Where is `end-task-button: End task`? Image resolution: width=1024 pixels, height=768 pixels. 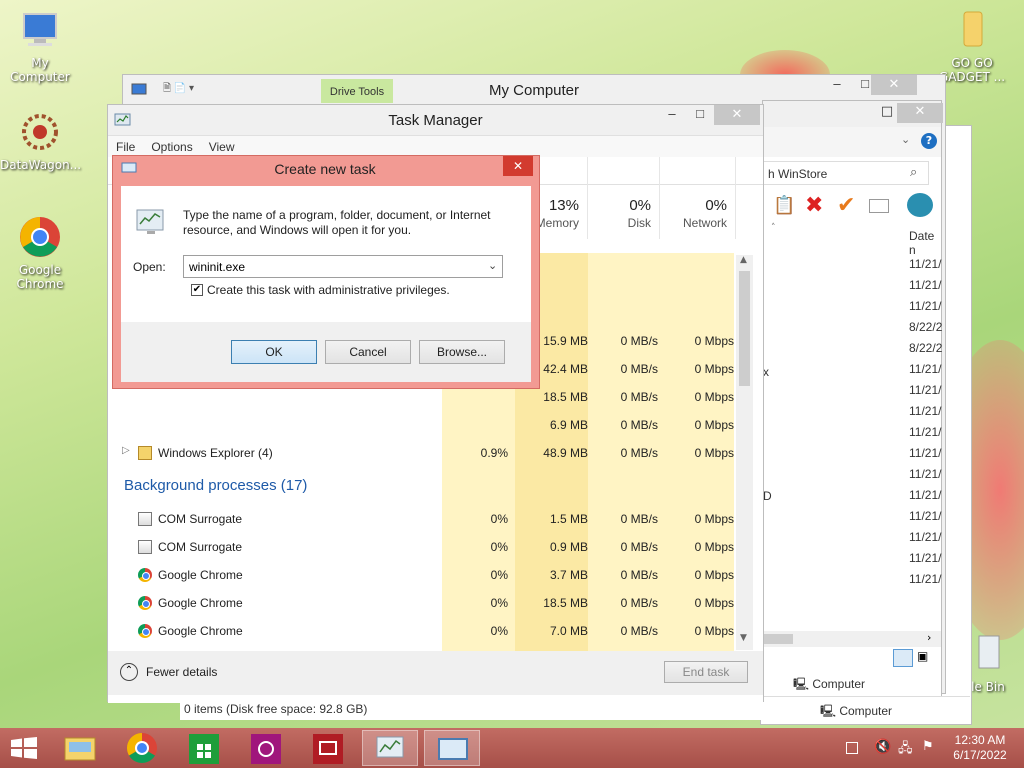
end-task-button: End task is located at coordinates (706, 672).